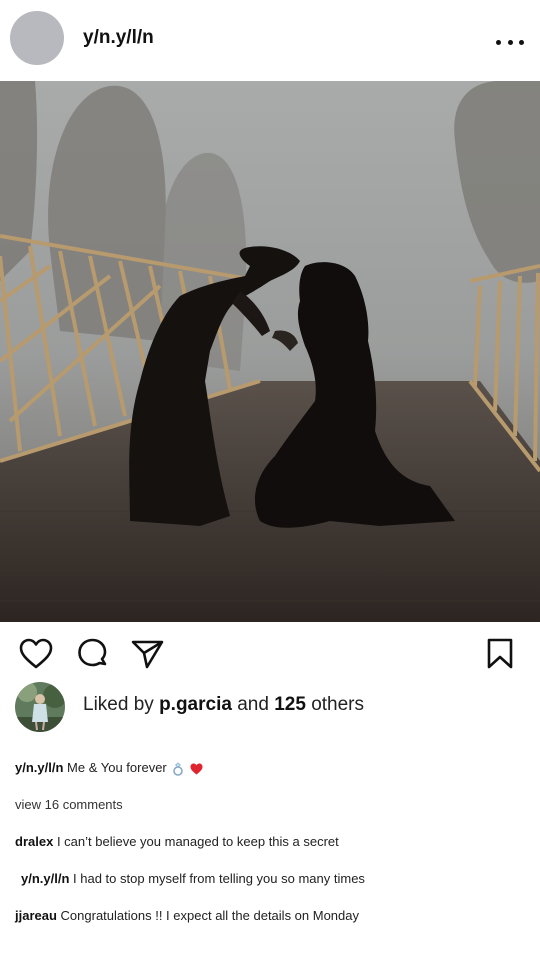 This screenshot has height=960, width=540. What do you see at coordinates (37, 38) in the screenshot?
I see `author-avatar` at bounding box center [37, 38].